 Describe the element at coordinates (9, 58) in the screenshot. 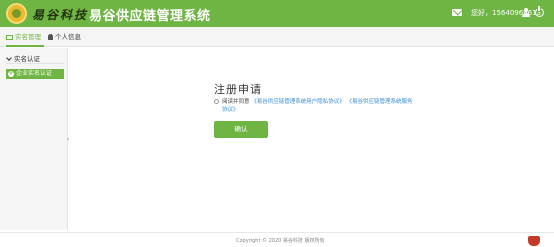

I see `chevron-down-icon` at that location.